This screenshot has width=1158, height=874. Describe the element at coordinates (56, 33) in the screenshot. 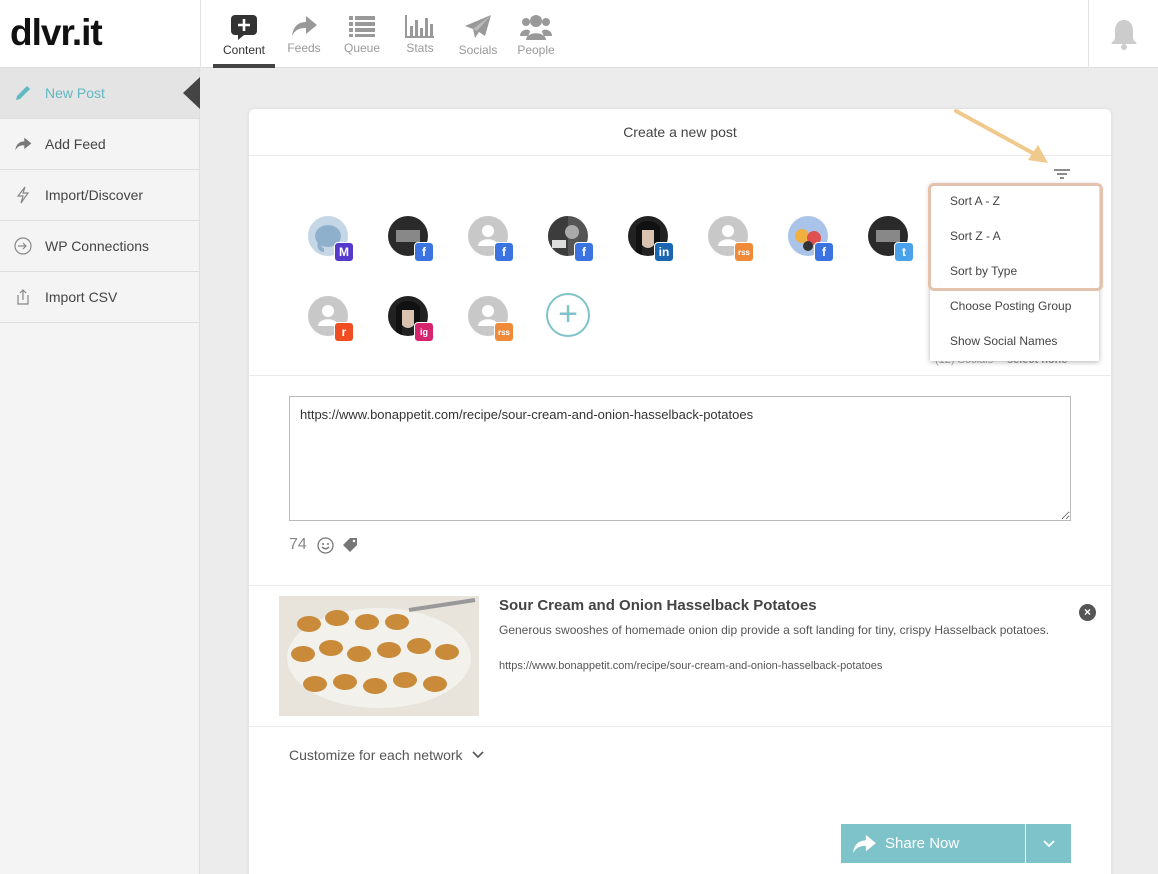

I see `logo: dlvr.it` at that location.